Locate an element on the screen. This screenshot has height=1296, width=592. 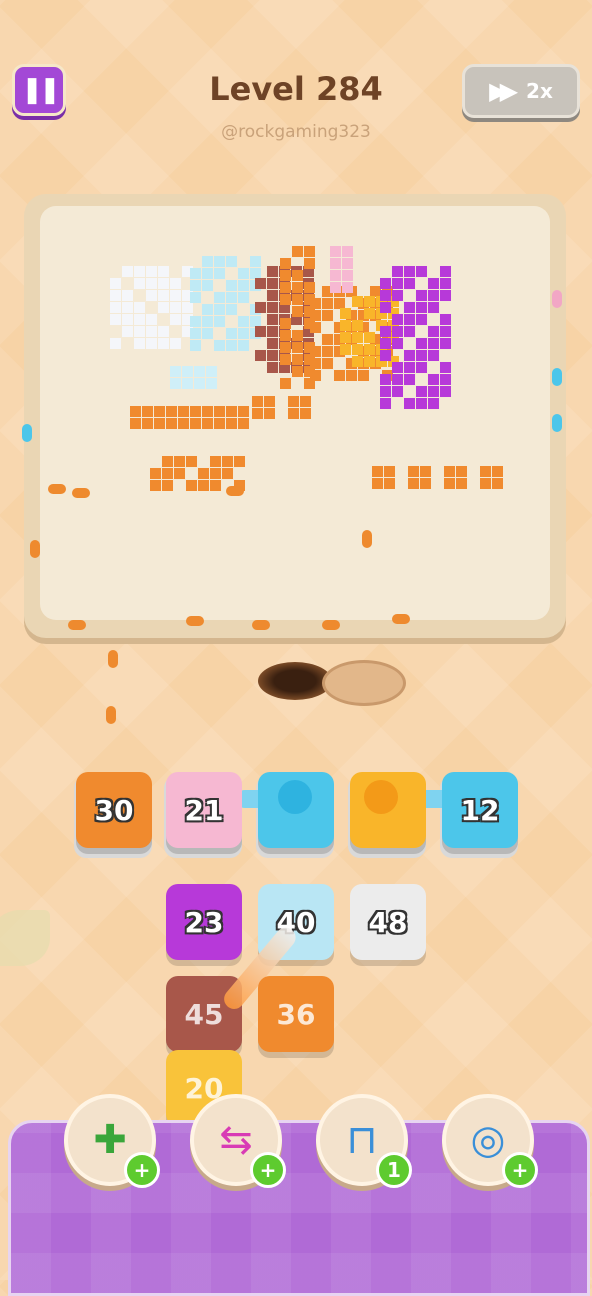
grid-block-3: 48 is located at coordinates (388, 922).